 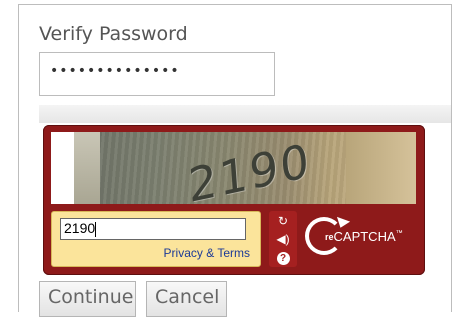 What do you see at coordinates (113, 34) in the screenshot?
I see `verify-password-label: Verify Password` at bounding box center [113, 34].